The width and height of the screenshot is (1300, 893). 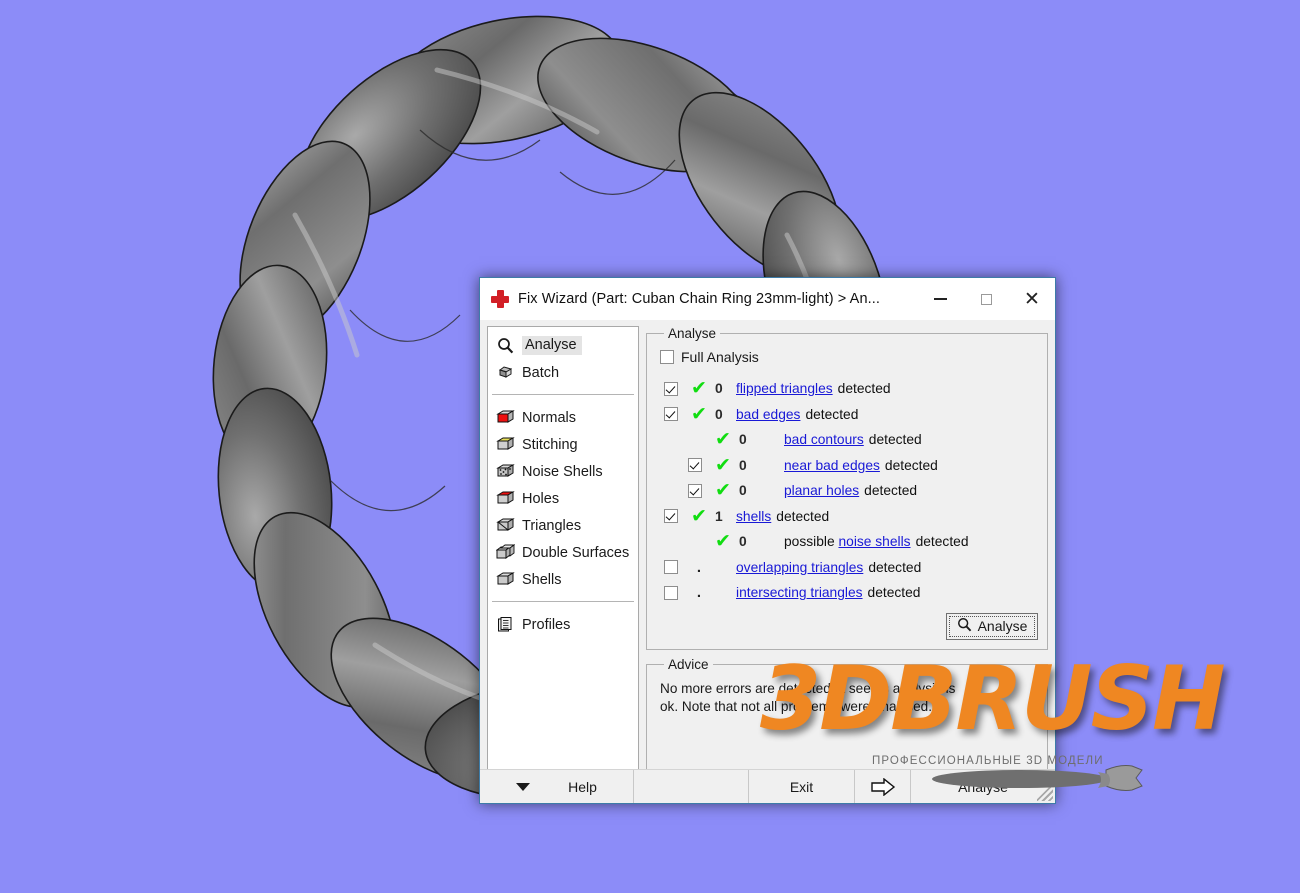 What do you see at coordinates (688, 664) in the screenshot?
I see `advice-group-legend: Advice` at bounding box center [688, 664].